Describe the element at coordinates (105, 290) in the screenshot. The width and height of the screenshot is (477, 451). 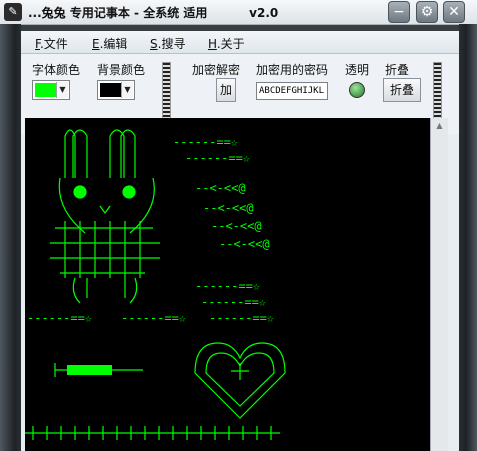
I see `rabbit-legs` at that location.